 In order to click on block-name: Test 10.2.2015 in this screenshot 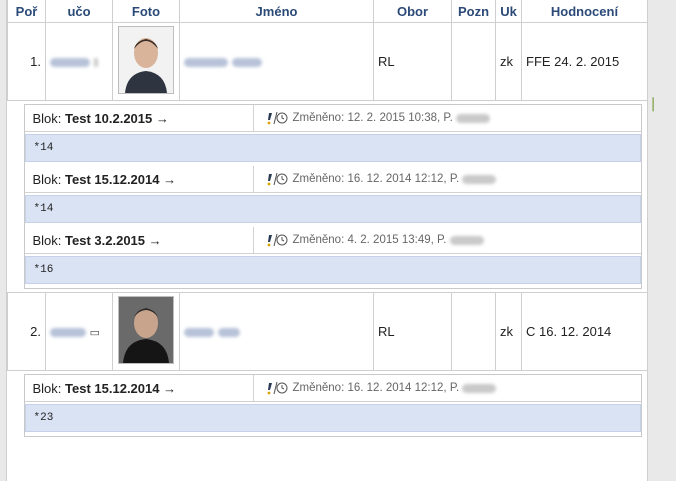, I will do `click(109, 118)`.